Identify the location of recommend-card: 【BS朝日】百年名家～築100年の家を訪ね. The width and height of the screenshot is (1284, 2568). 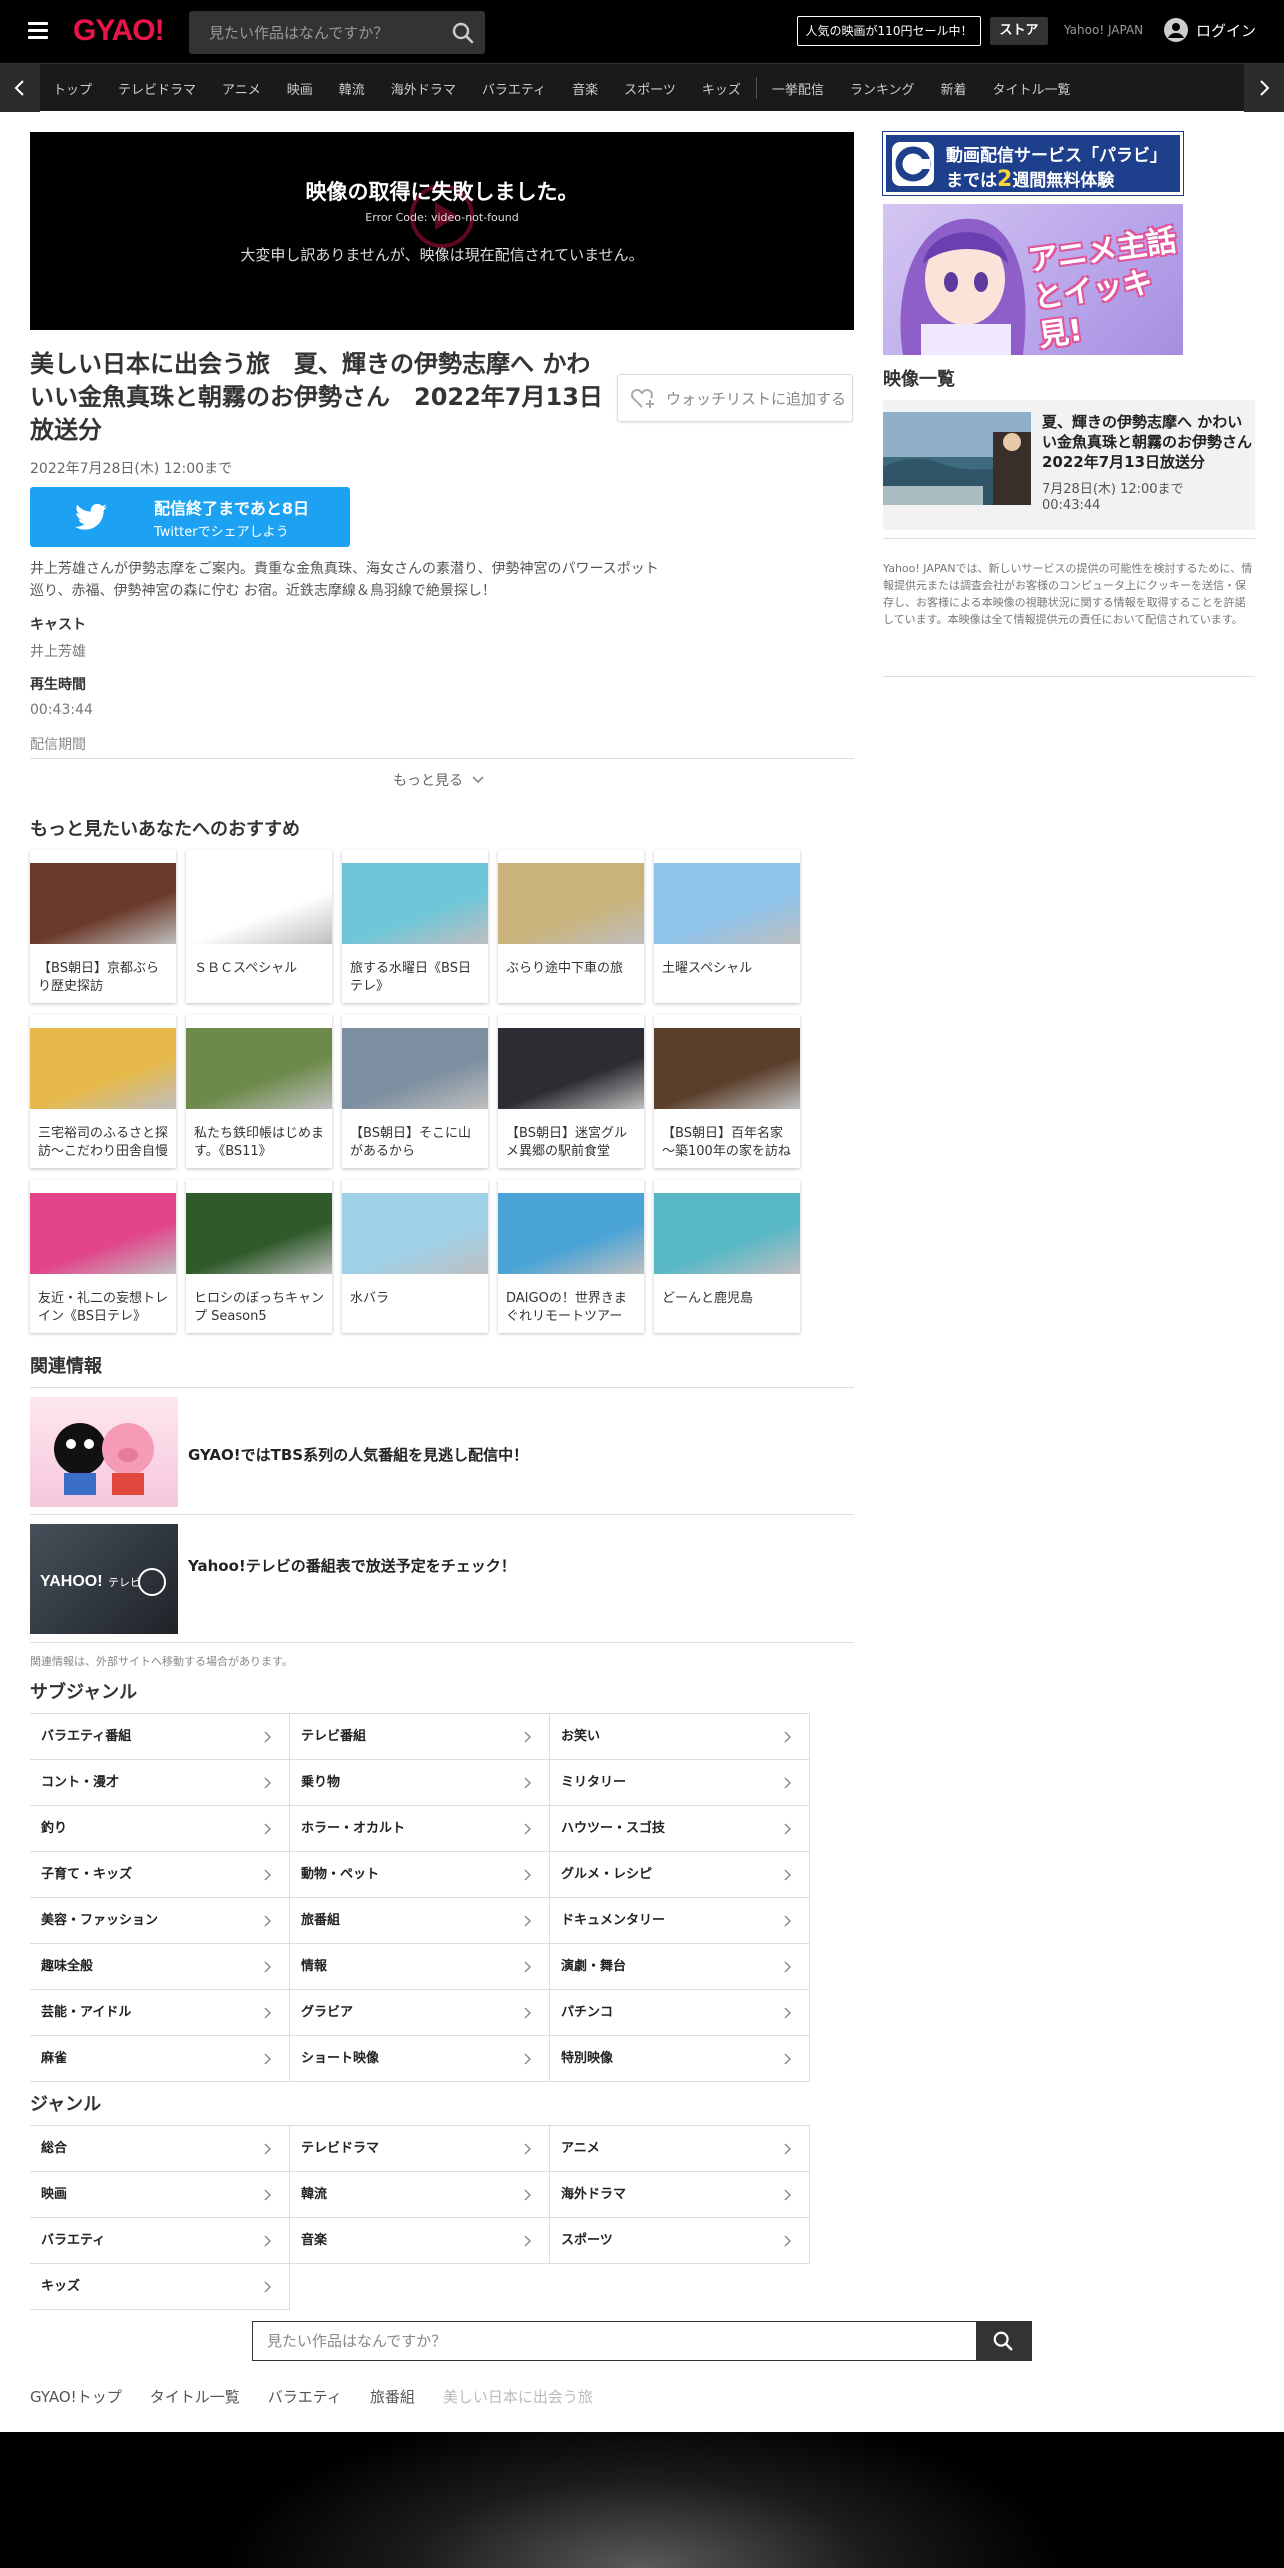
(727, 1091).